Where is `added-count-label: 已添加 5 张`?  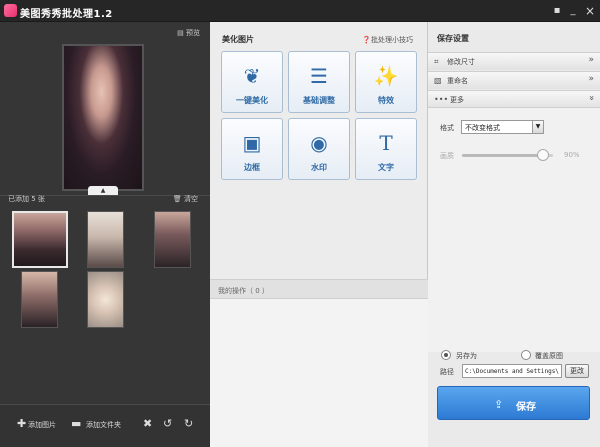
added-count-label: 已添加 5 张 is located at coordinates (26, 199).